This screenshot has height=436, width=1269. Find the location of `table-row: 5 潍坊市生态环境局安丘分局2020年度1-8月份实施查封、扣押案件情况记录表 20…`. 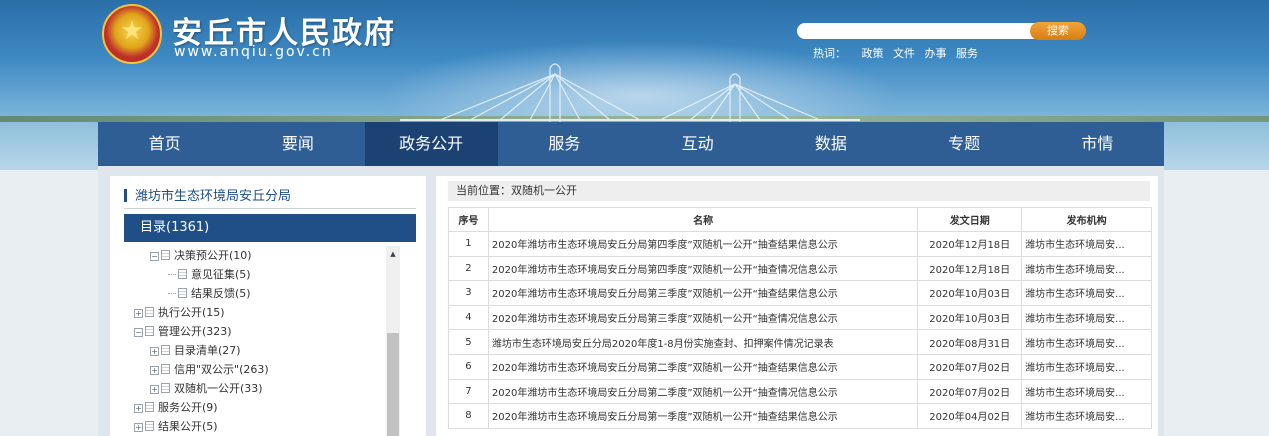

table-row: 5 潍坊市生态环境局安丘分局2020年度1-8月份实施查封、扣押案件情况记录表 20… is located at coordinates (800, 342).